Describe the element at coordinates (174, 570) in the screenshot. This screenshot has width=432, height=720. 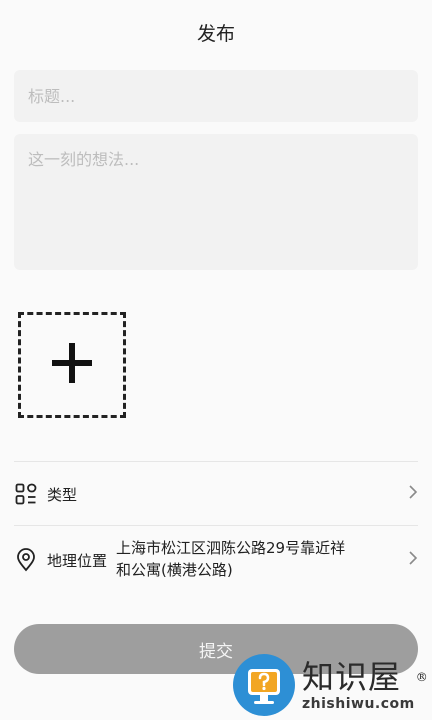
I see `location-value-line2: 和公寓(横港公路)` at that location.